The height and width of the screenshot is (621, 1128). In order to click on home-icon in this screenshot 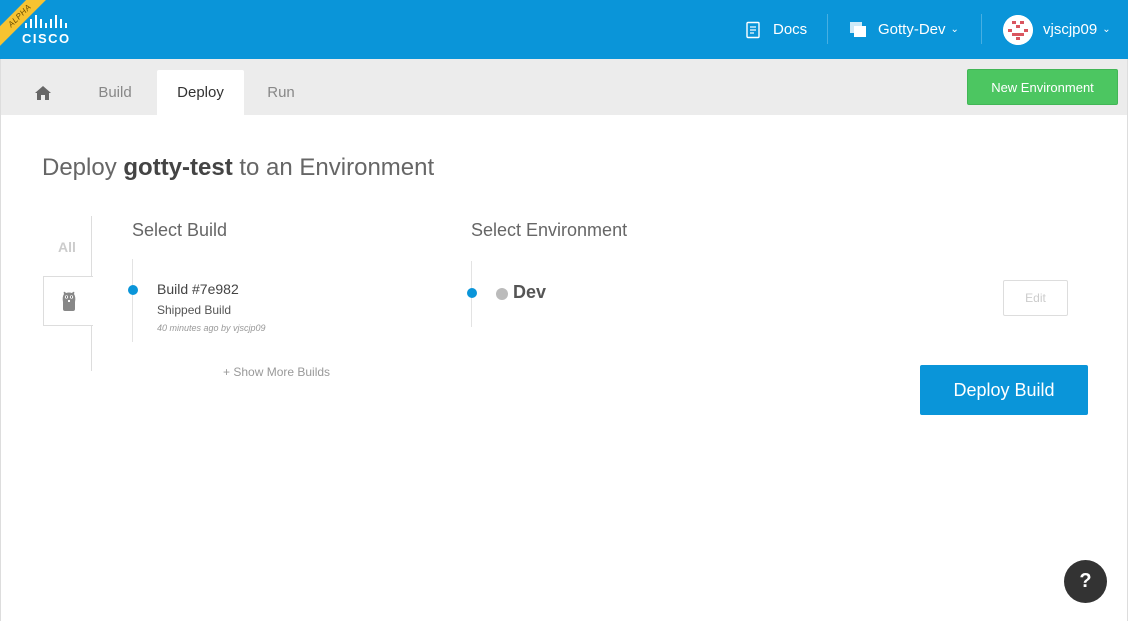, I will do `click(43, 93)`.